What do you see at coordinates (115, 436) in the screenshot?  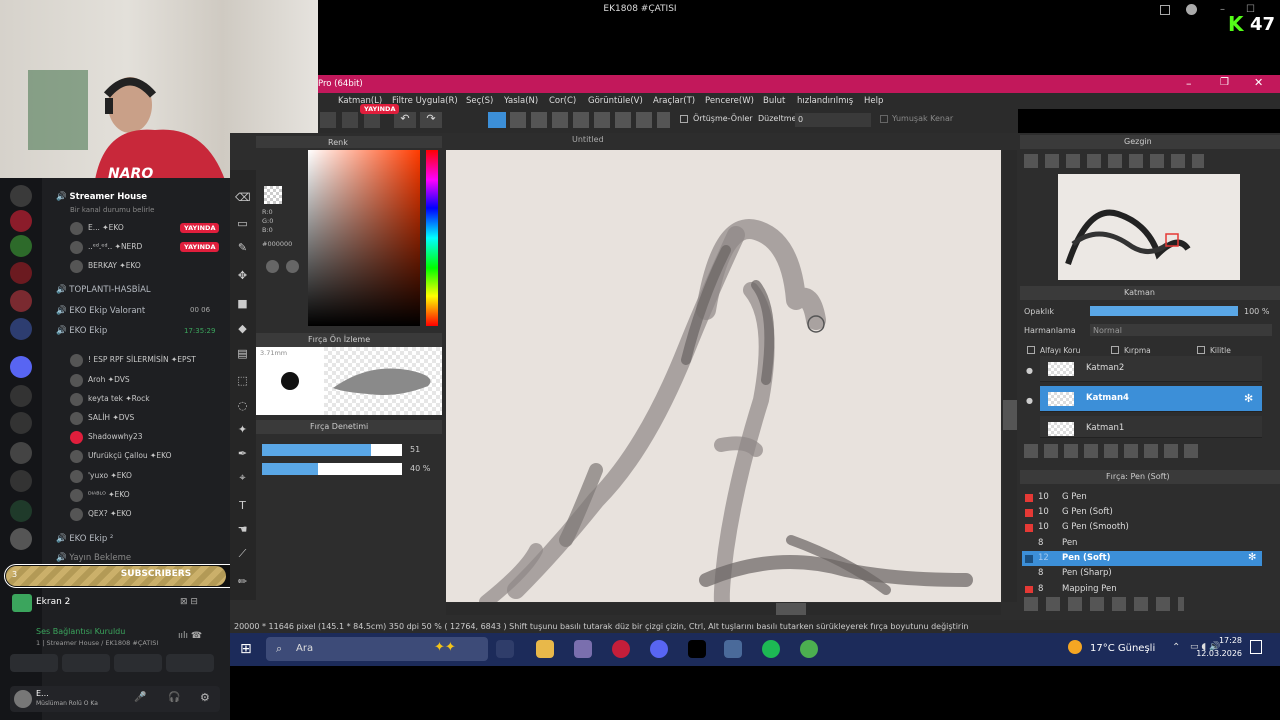 I see `voice-user: Shadowwhy23` at bounding box center [115, 436].